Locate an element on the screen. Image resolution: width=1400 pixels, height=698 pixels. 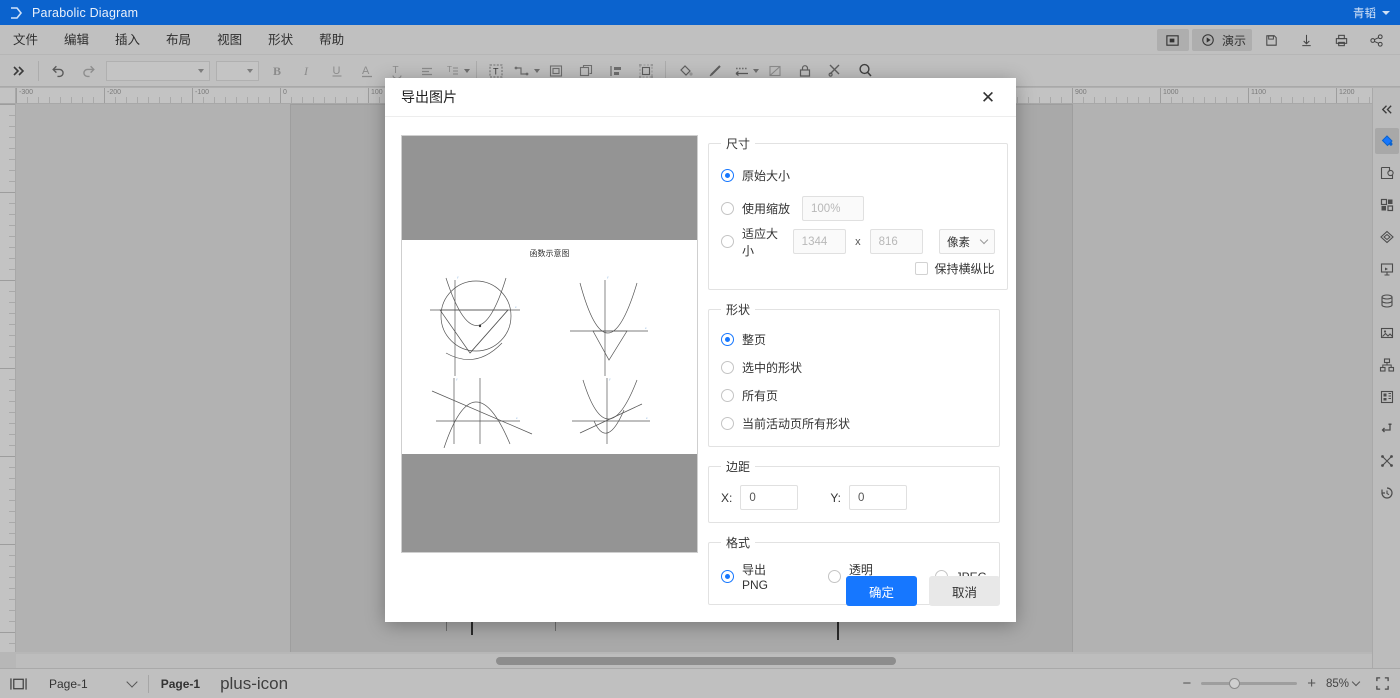
margin-y-input: 0 is located at coordinates (878, 497).